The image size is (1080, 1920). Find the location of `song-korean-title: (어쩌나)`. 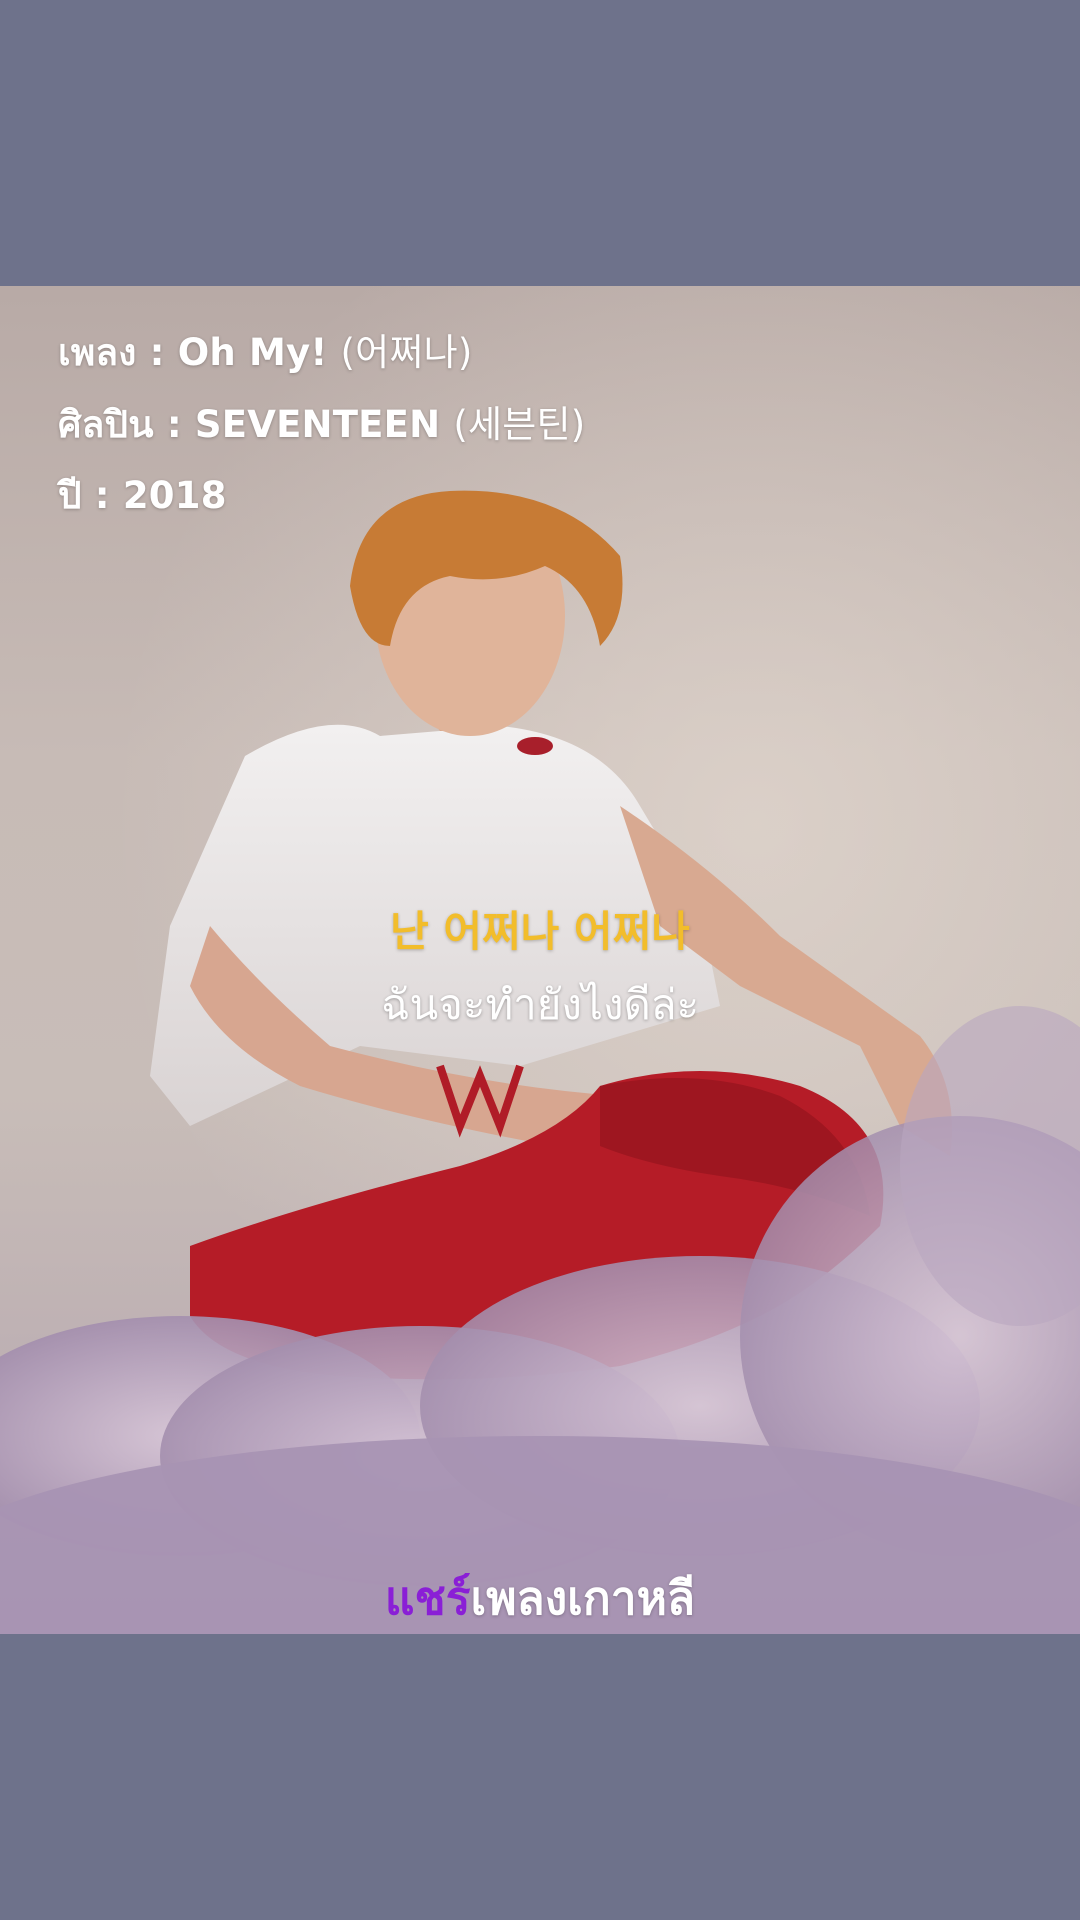

song-korean-title: (어쩌나) is located at coordinates (406, 352).